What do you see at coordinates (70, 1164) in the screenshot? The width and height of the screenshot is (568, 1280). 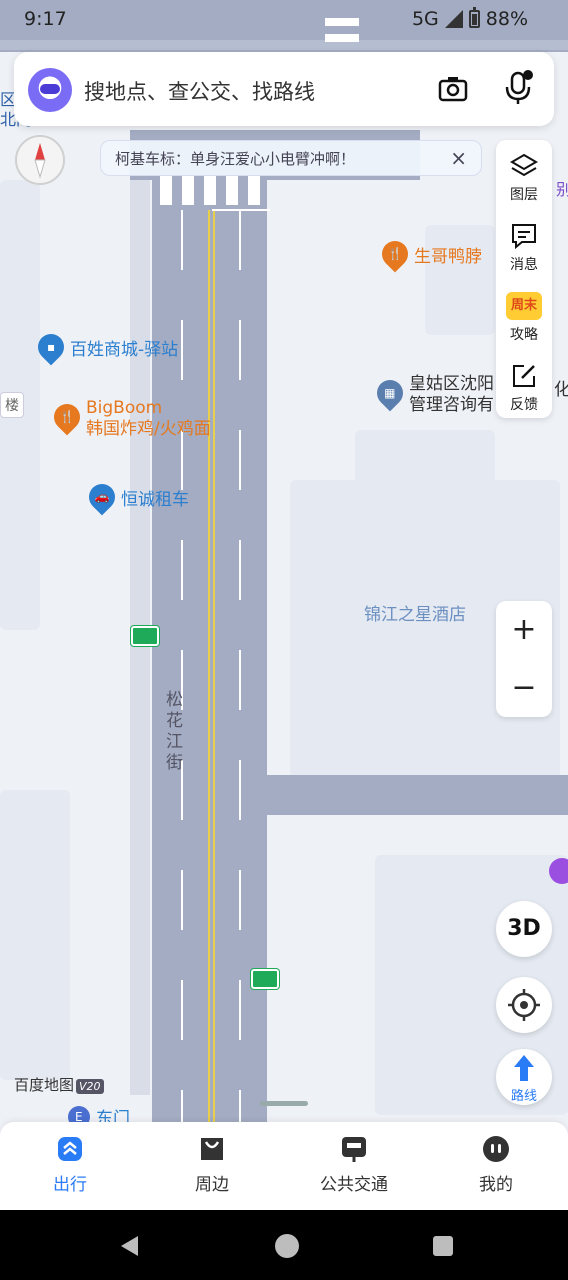 I see `tab-travel: 出行` at bounding box center [70, 1164].